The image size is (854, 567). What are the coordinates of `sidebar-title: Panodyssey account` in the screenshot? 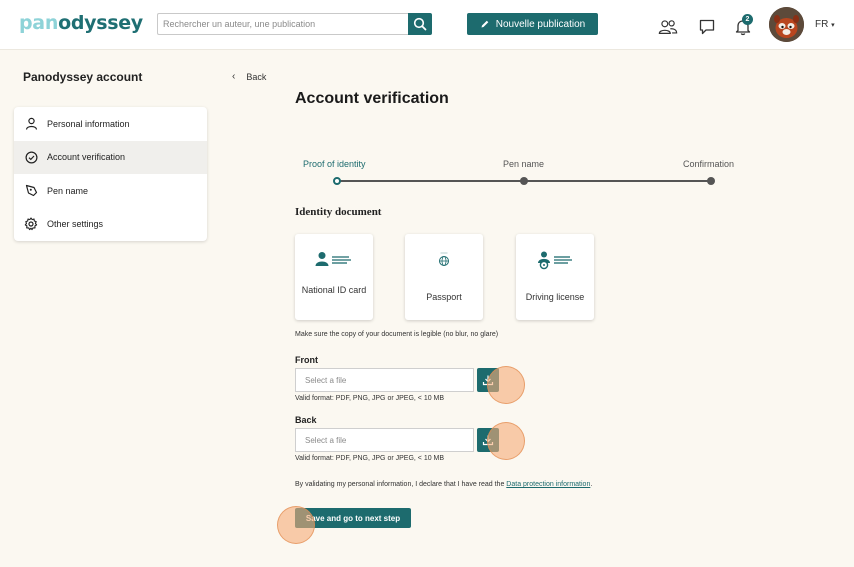 It's located at (83, 77).